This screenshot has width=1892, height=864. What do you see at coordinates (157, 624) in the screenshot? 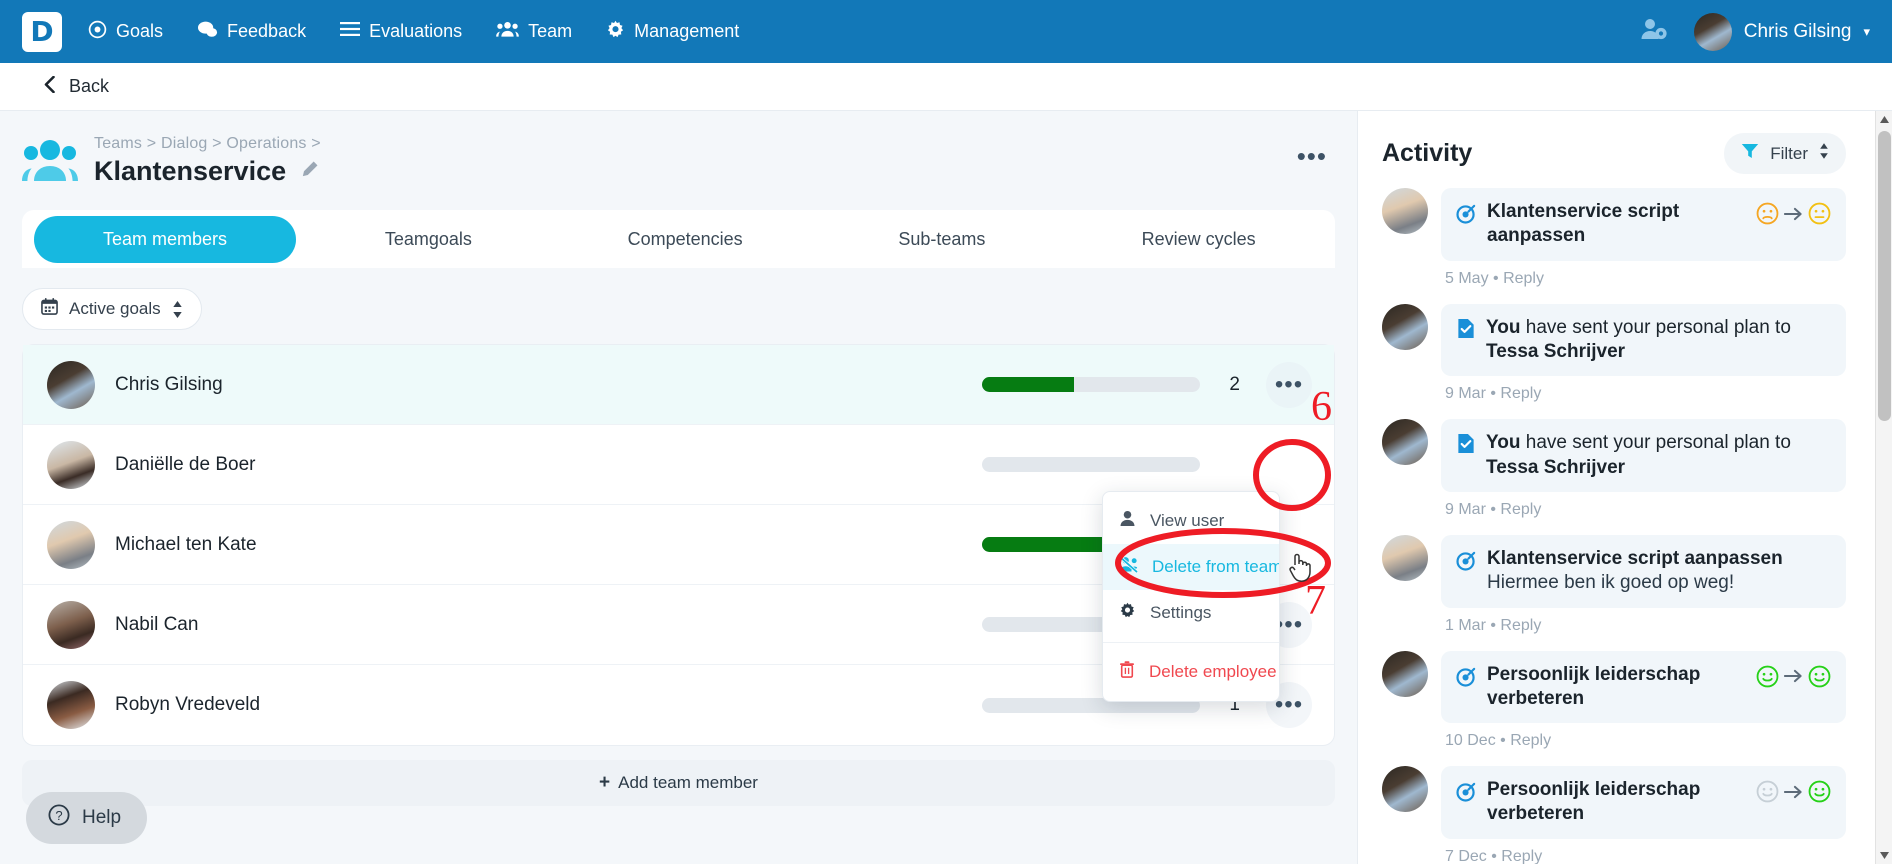
I see `member-name: Nabil Can` at bounding box center [157, 624].